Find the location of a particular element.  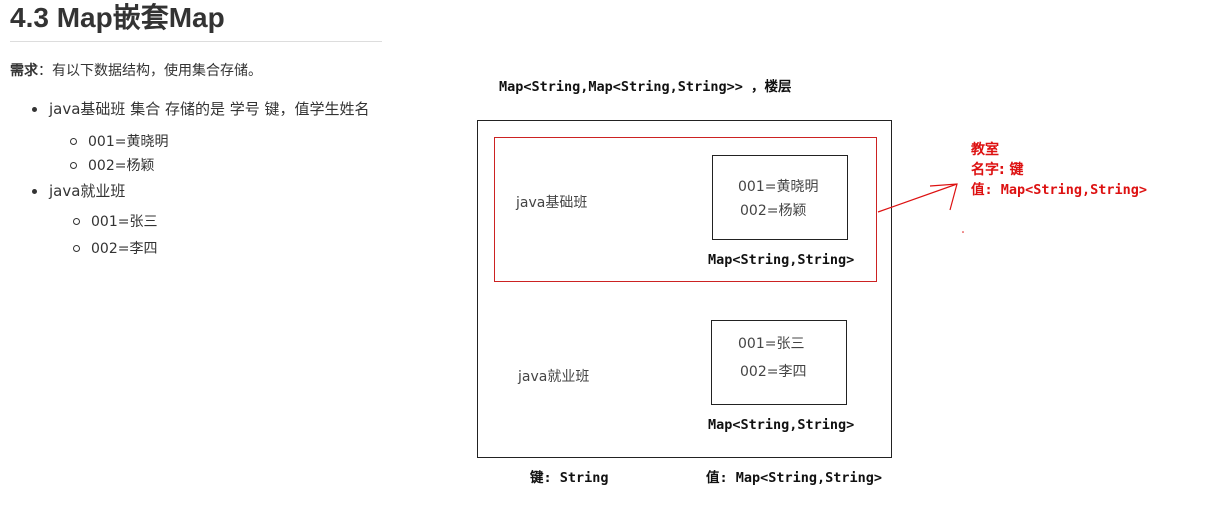

annotation-line: 值: Map<String,String> is located at coordinates (1059, 190).